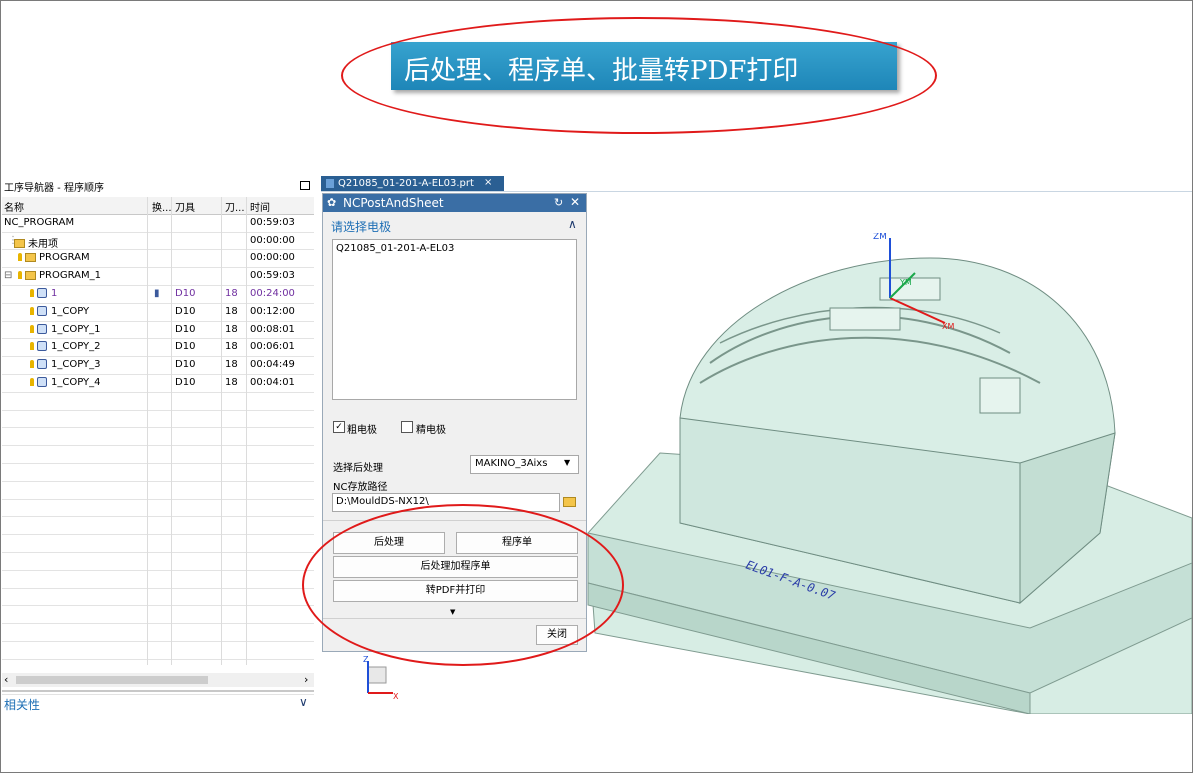 The width and height of the screenshot is (1193, 773). I want to click on gear-icon: ✿, so click(331, 202).